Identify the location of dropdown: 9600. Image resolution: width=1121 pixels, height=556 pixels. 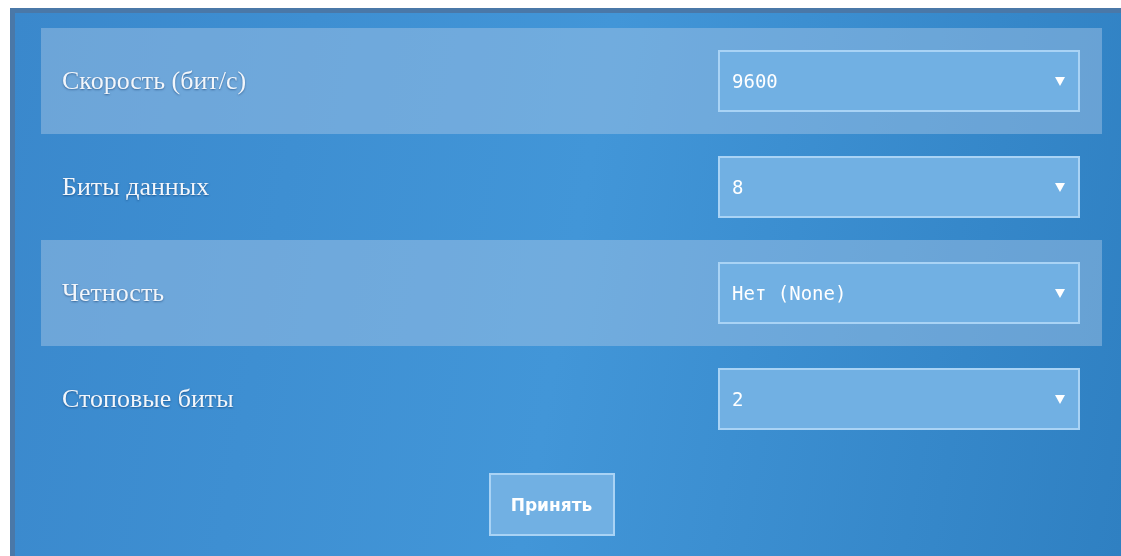
(899, 81).